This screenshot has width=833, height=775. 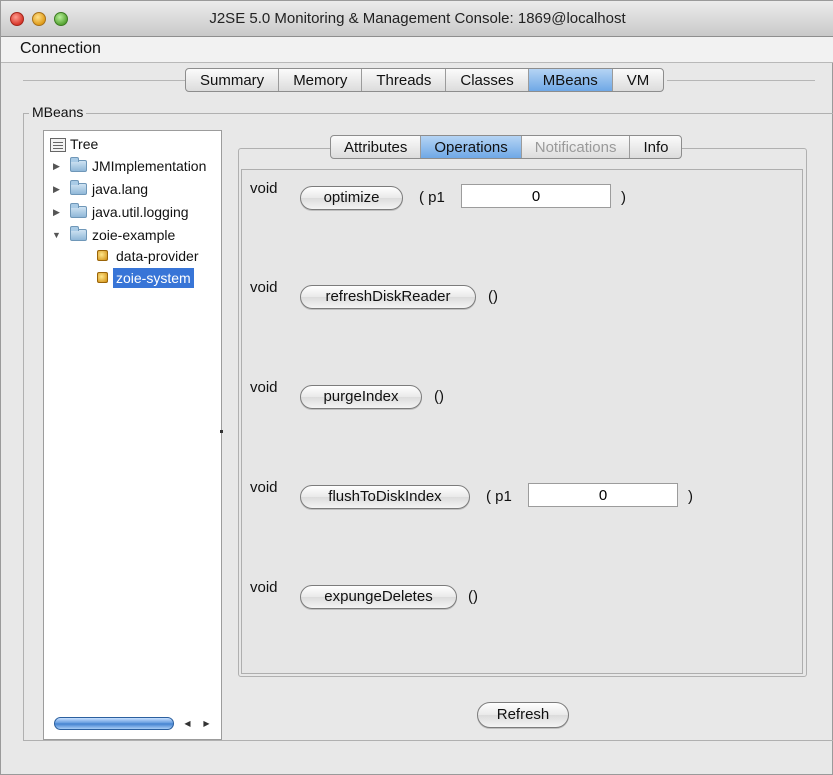 What do you see at coordinates (233, 80) in the screenshot?
I see `tab-summary: Summary` at bounding box center [233, 80].